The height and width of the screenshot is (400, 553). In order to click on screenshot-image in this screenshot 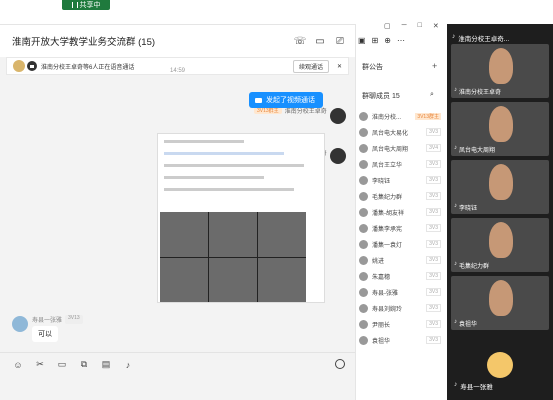, I will do `click(241, 218)`.